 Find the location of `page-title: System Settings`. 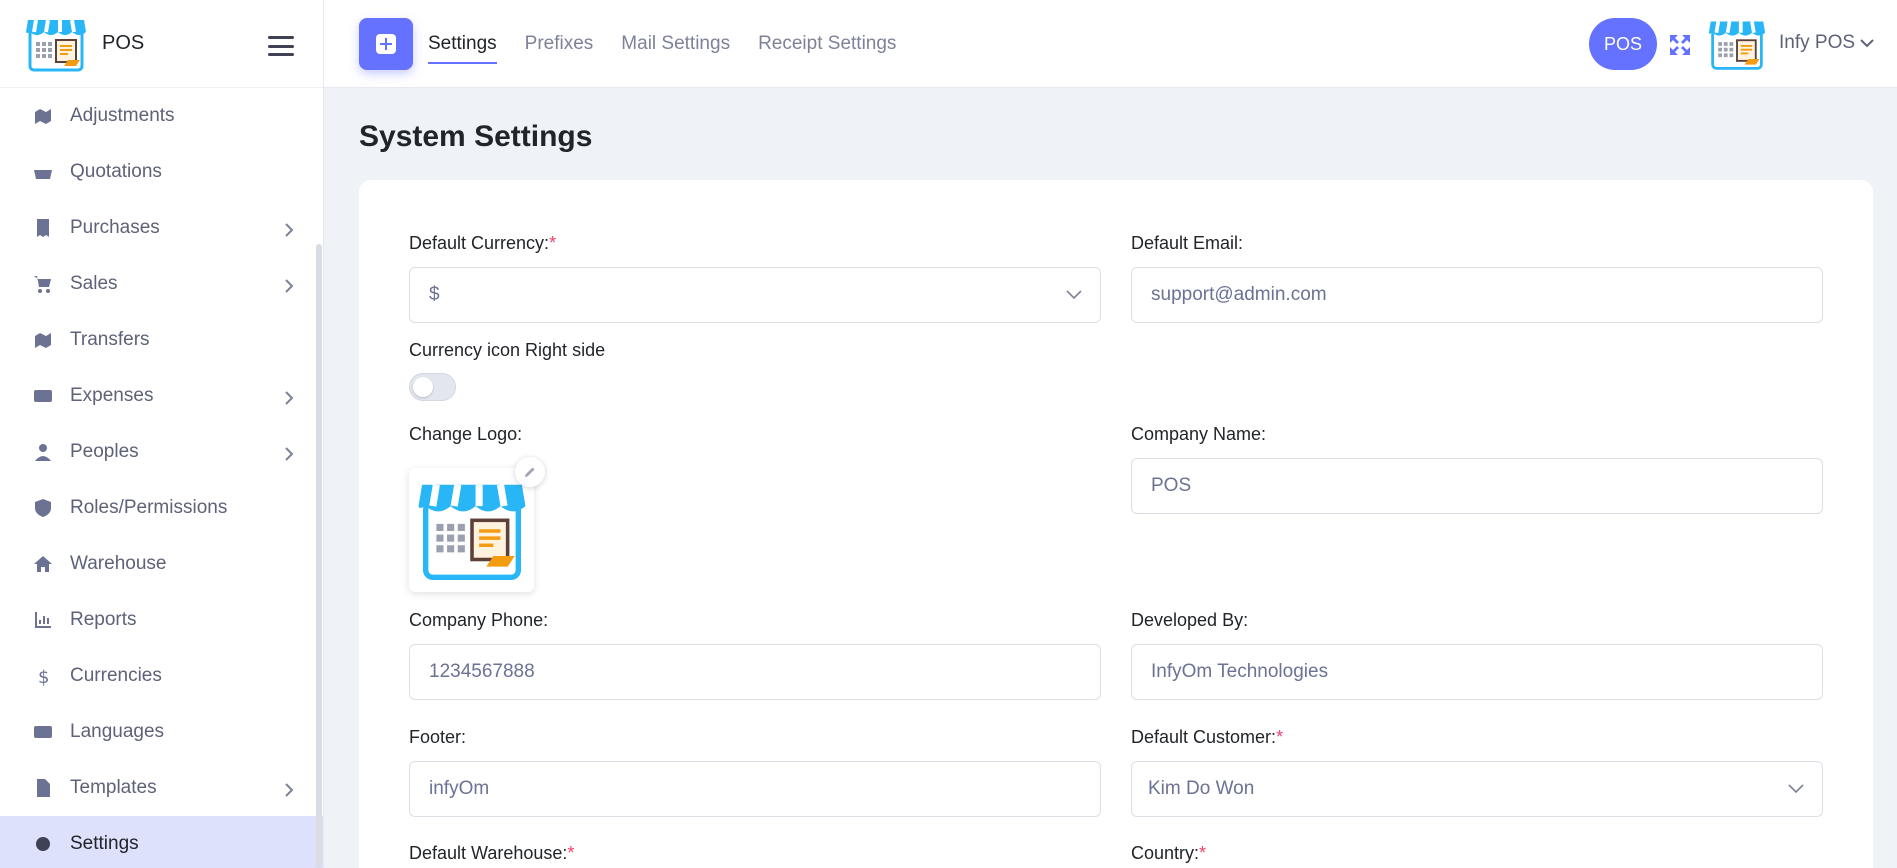

page-title: System Settings is located at coordinates (476, 136).